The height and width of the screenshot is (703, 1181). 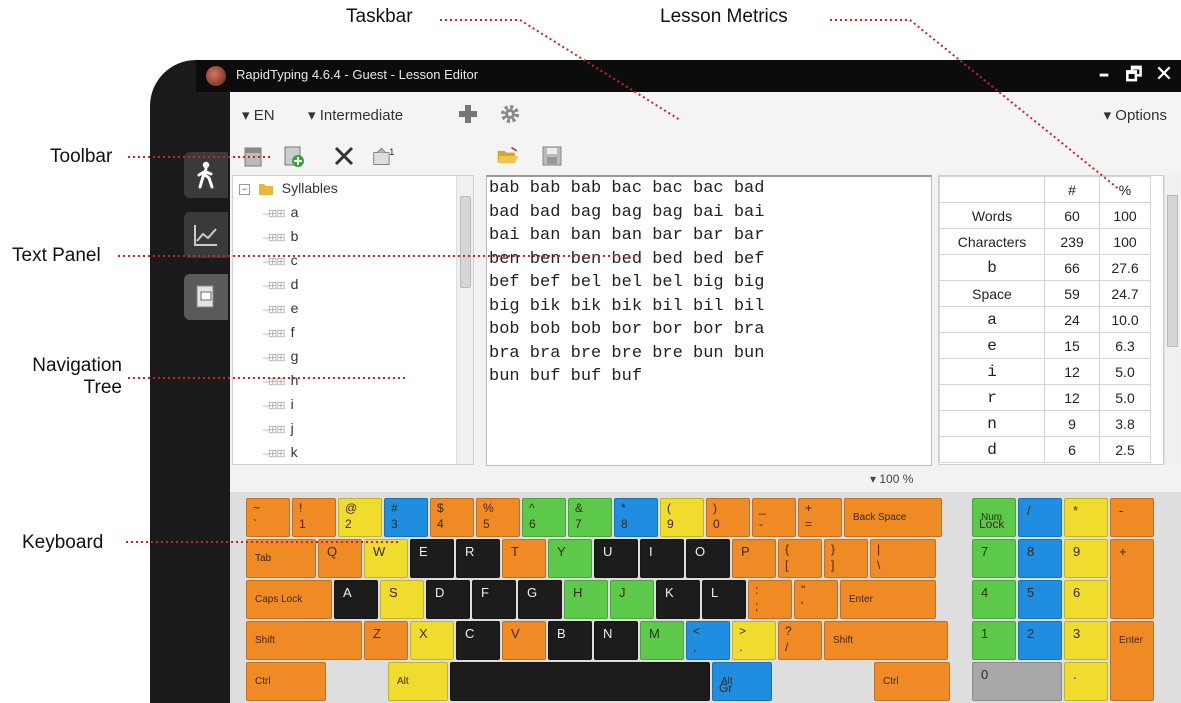 What do you see at coordinates (258, 115) in the screenshot?
I see `language-dropdown: ▾ EN` at bounding box center [258, 115].